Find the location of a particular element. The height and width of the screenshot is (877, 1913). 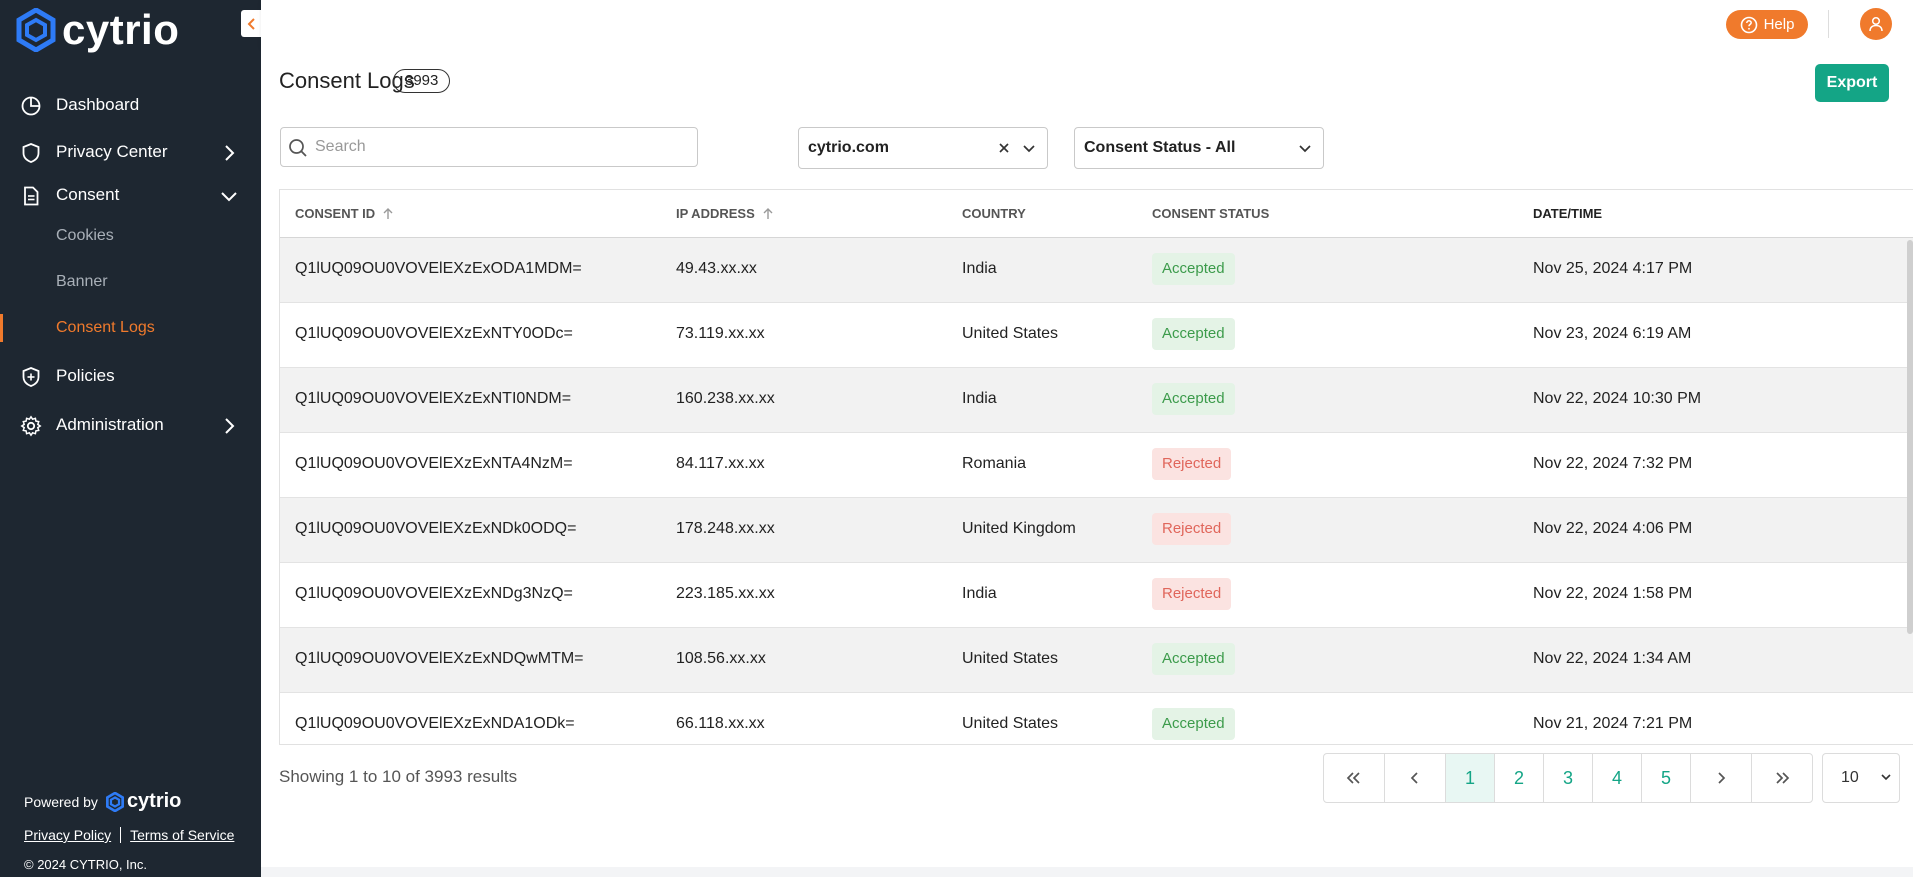

privacy-policy-link: Privacy Policy is located at coordinates (67, 835).